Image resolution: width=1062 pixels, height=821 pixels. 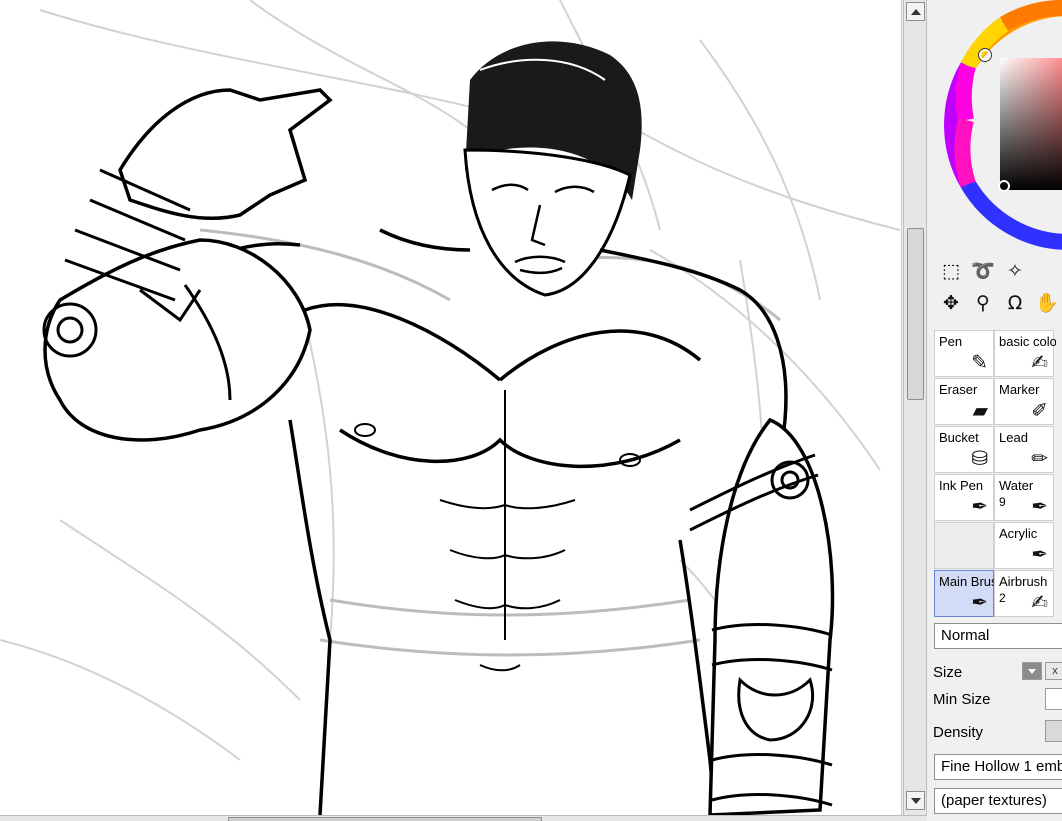 I want to click on brush-label: Ink Pen, so click(x=961, y=485).